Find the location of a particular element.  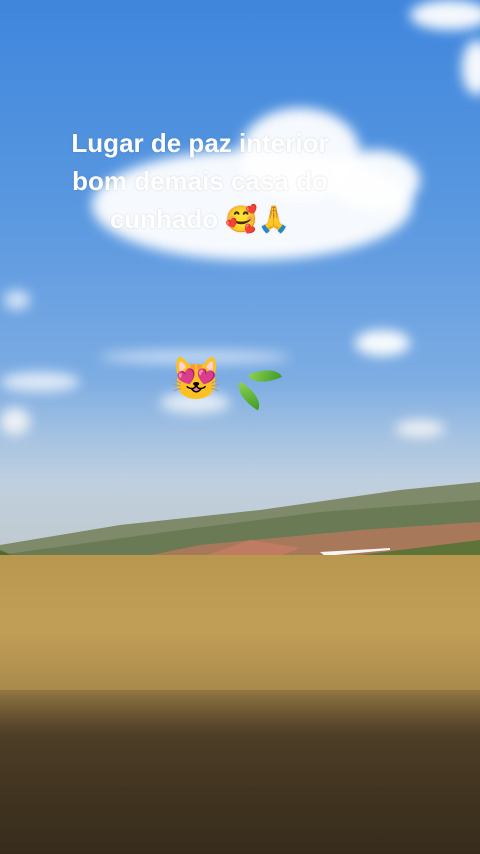

cloud-topright is located at coordinates (445, 15).